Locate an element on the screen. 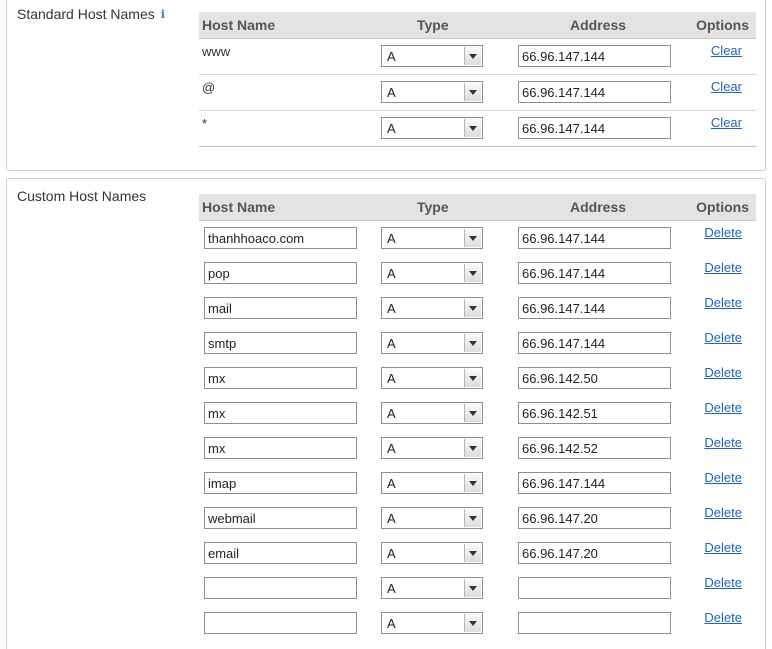 This screenshot has width=772, height=649. table-row: mx A 66.96.142.50 Delete is located at coordinates (477, 378).